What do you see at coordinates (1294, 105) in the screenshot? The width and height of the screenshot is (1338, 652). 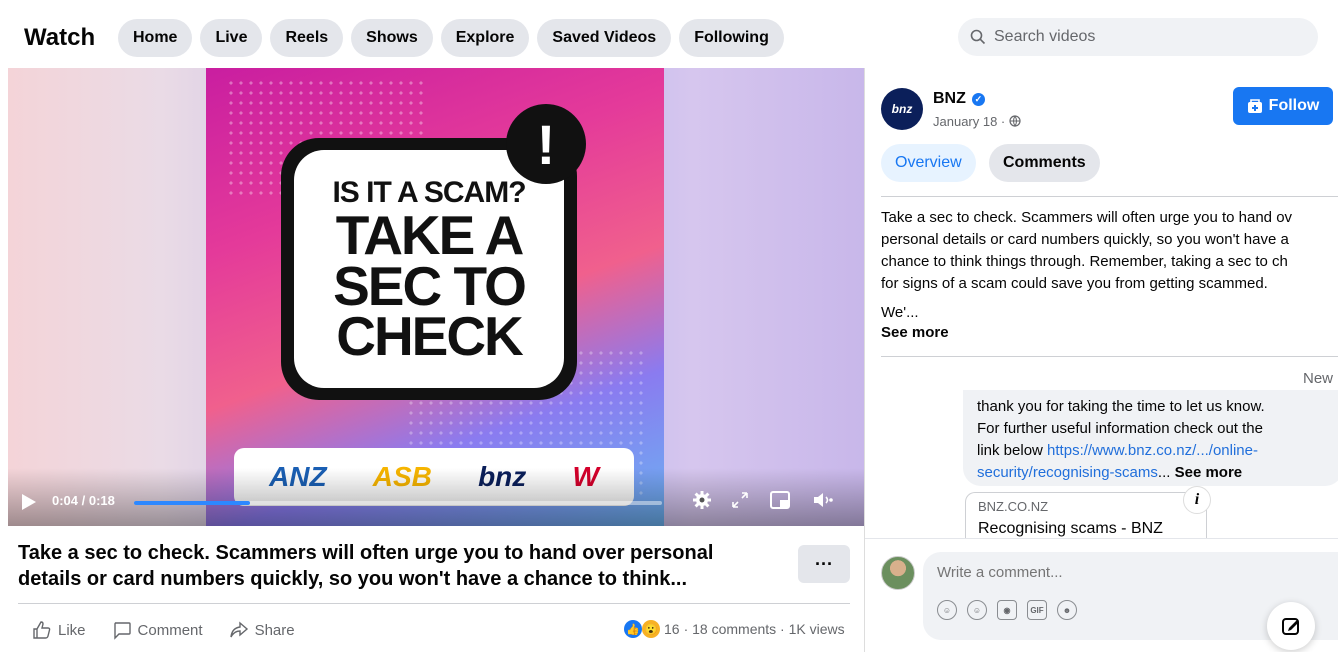 I see `follow-label: Follow` at bounding box center [1294, 105].